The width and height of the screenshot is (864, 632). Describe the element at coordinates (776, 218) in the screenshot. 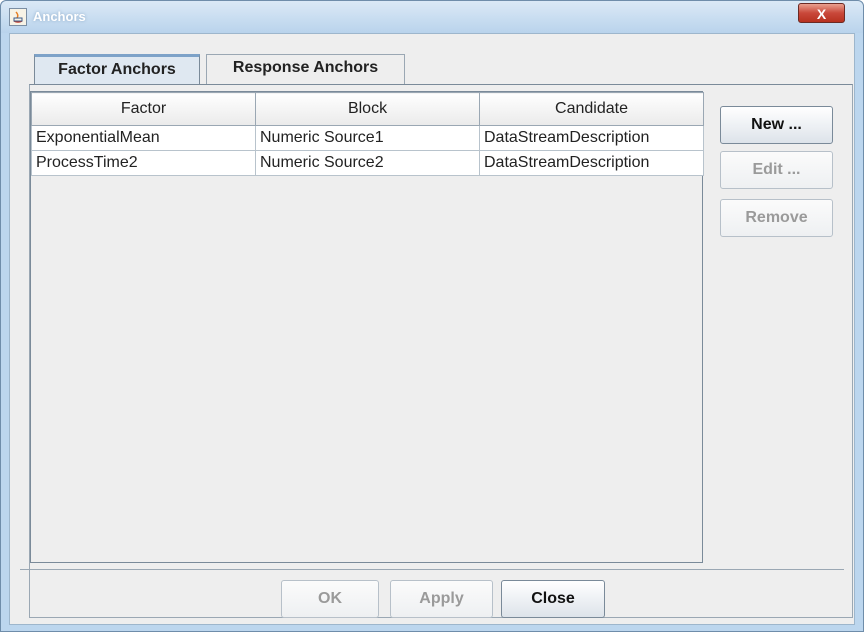

I see `remove-button: Remove` at that location.